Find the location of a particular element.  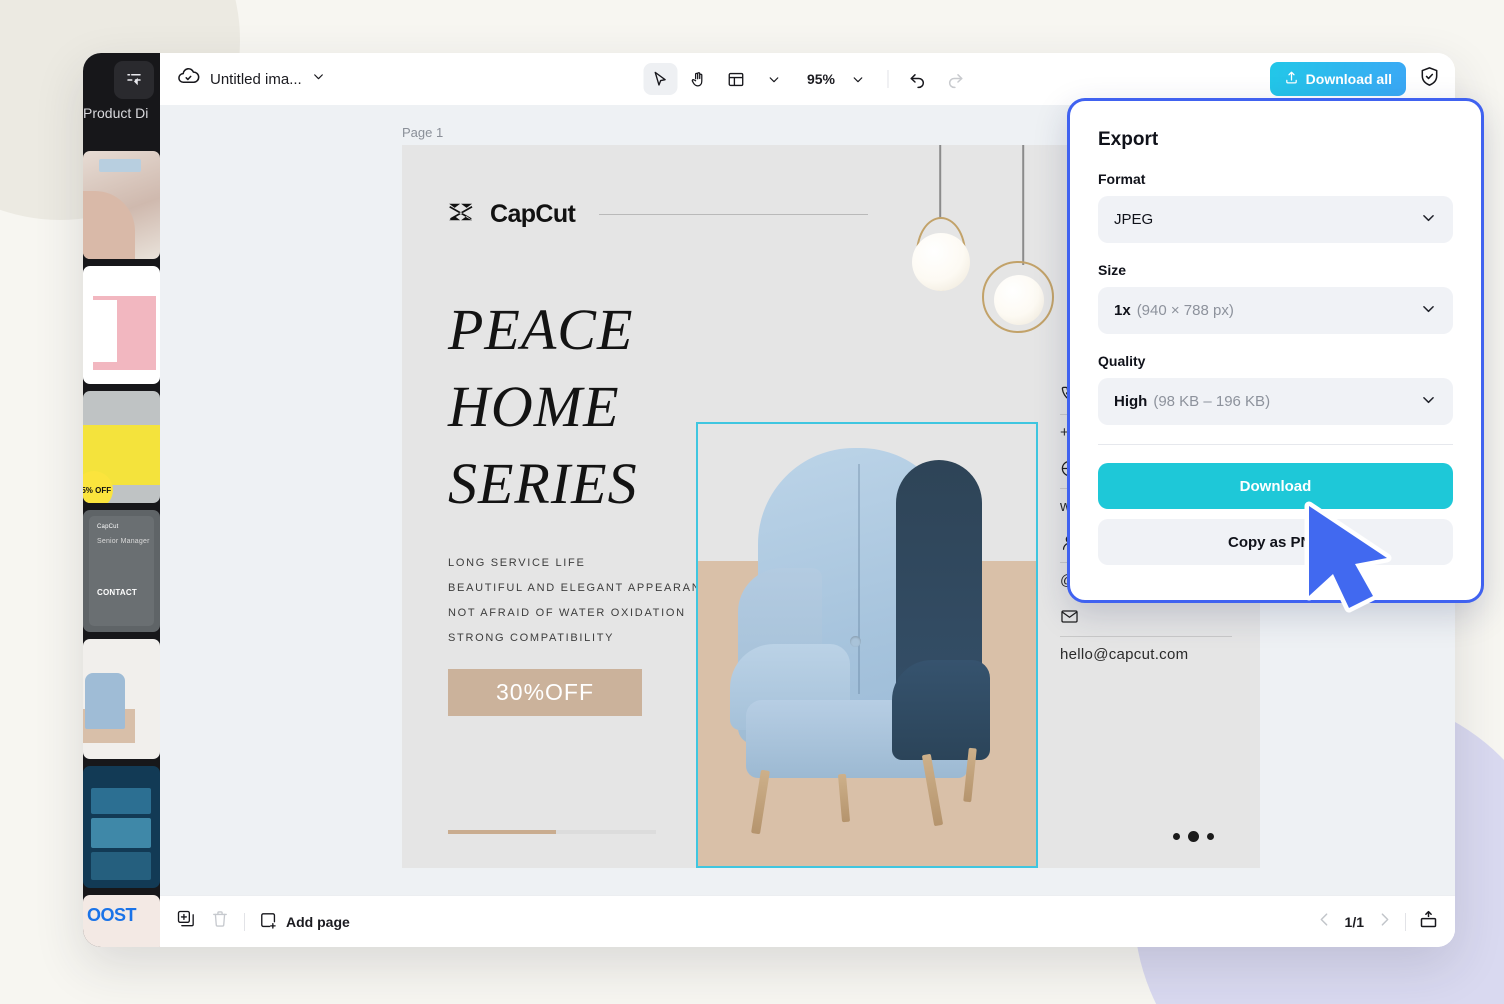

format-label: Format is located at coordinates (1122, 179).